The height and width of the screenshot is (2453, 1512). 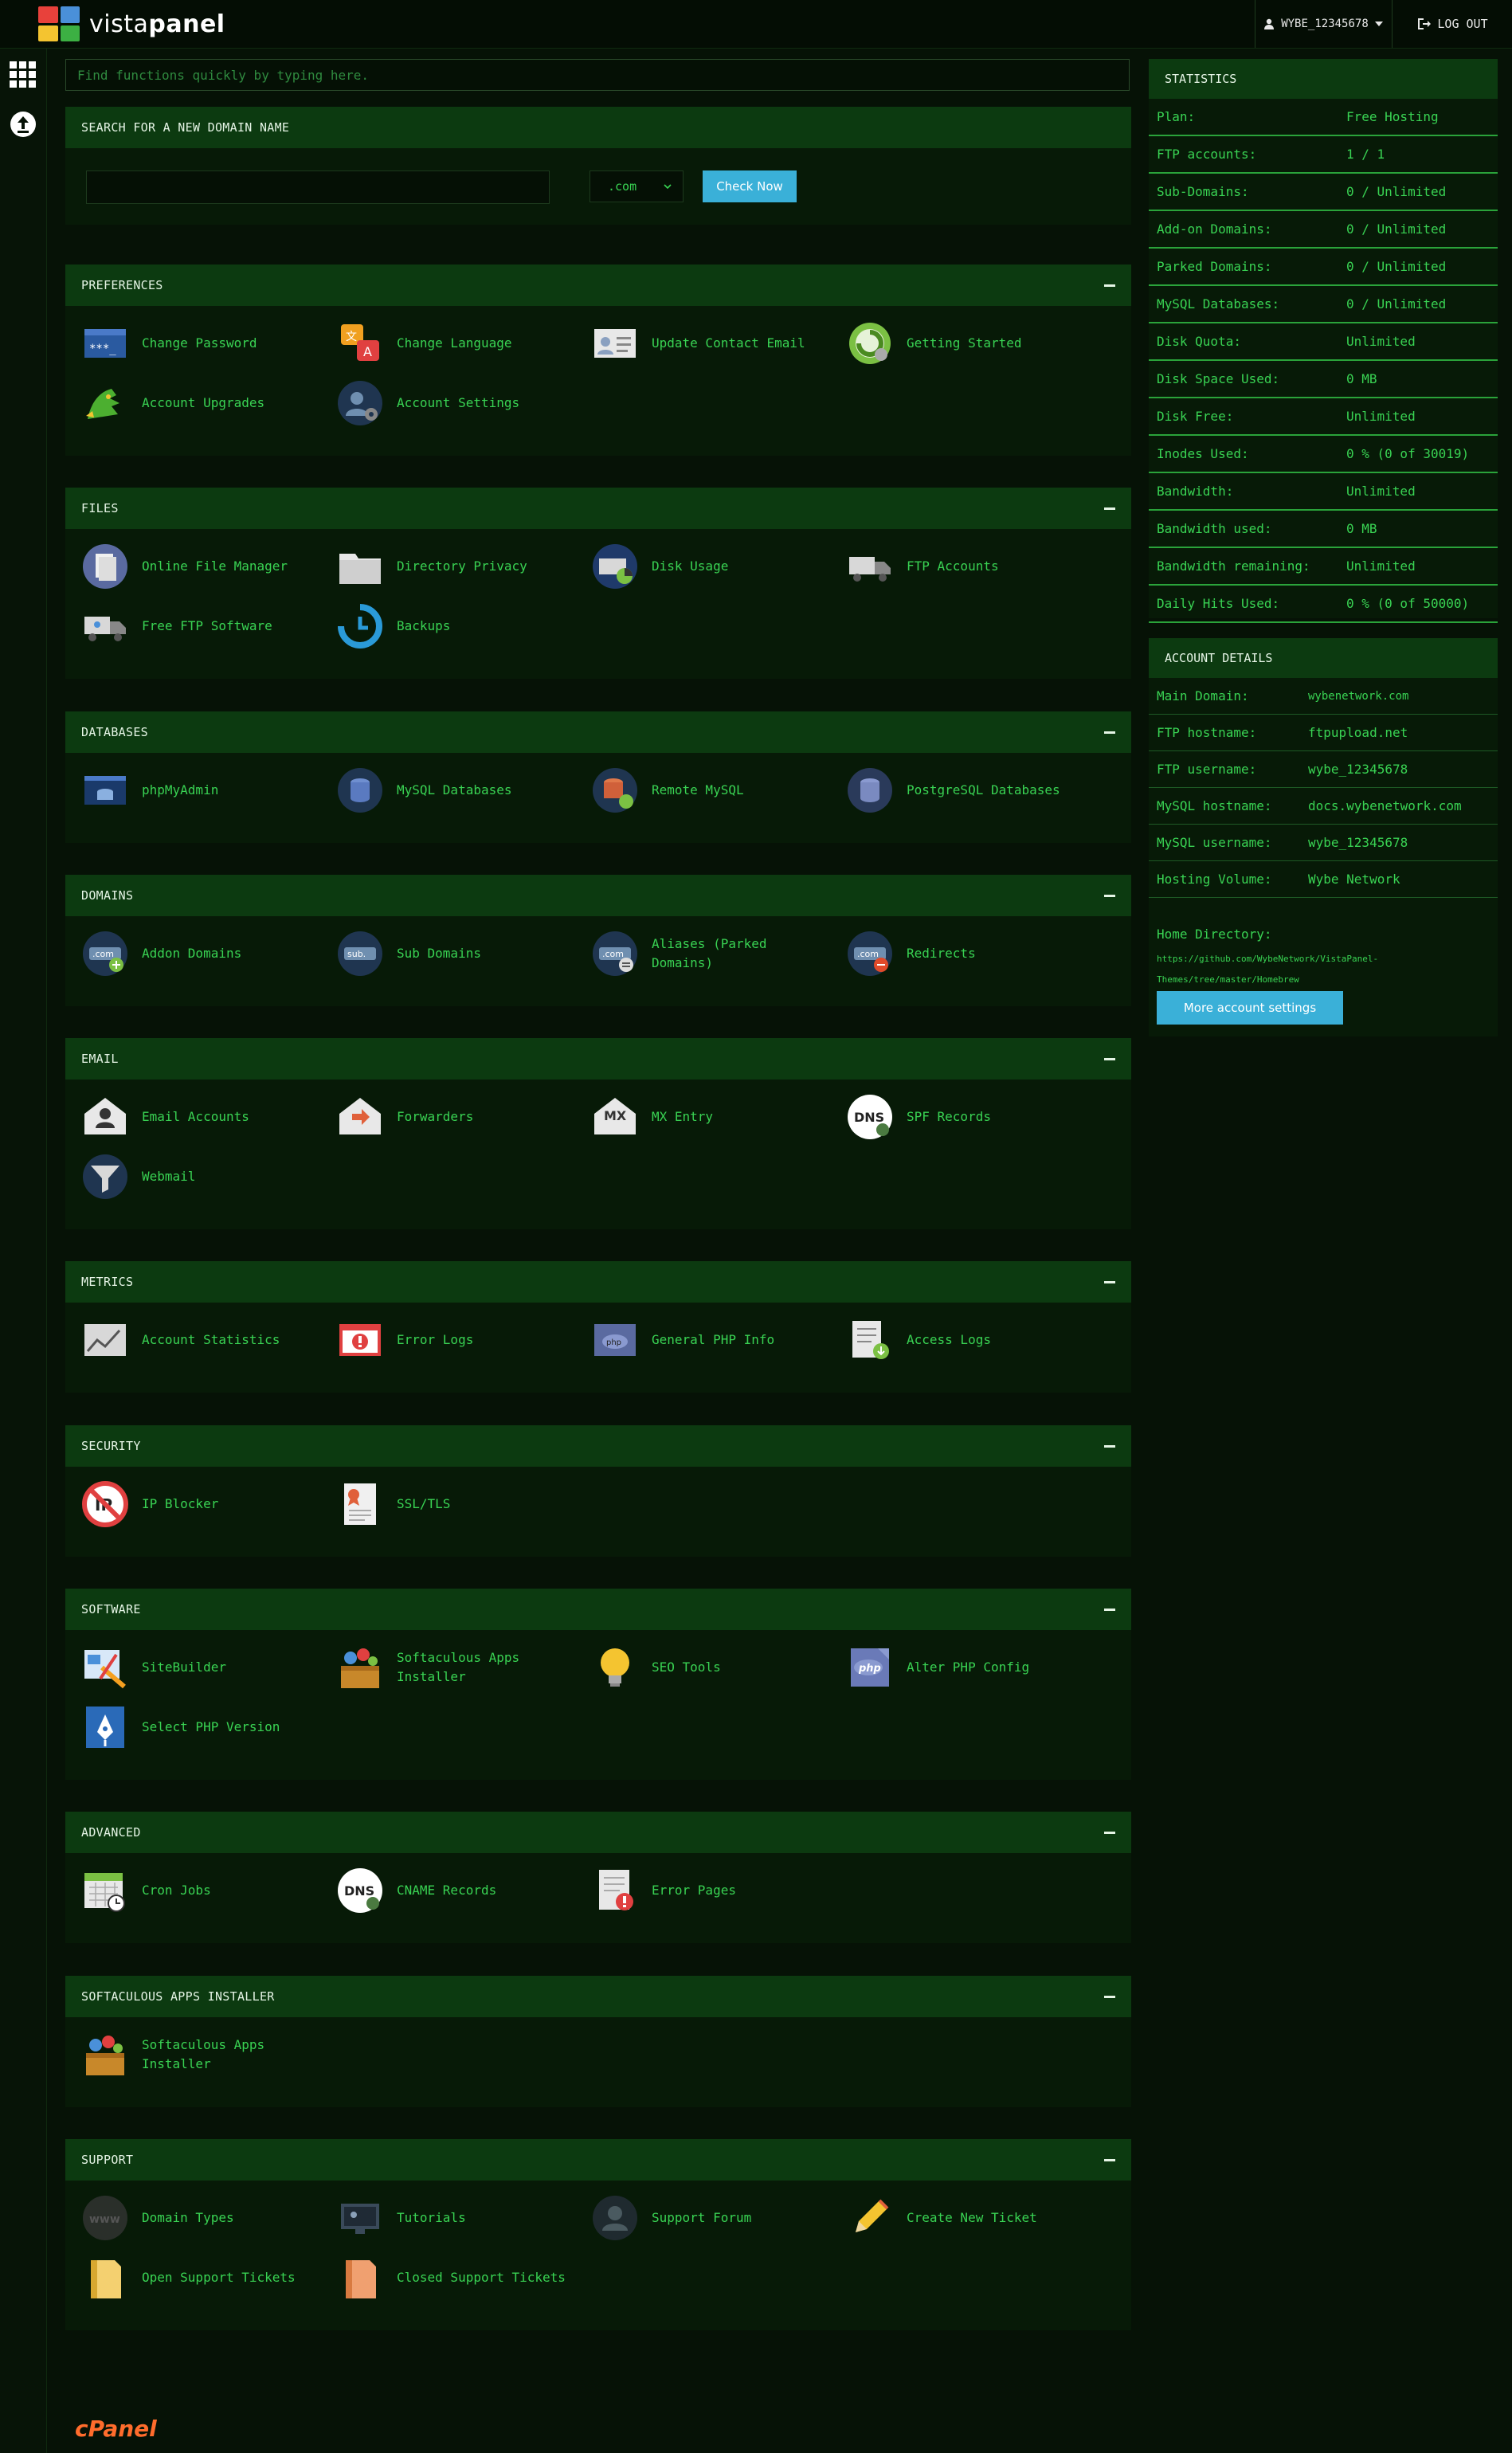 I want to click on tool-general-php-info: php General PHP Info, so click(x=711, y=1340).